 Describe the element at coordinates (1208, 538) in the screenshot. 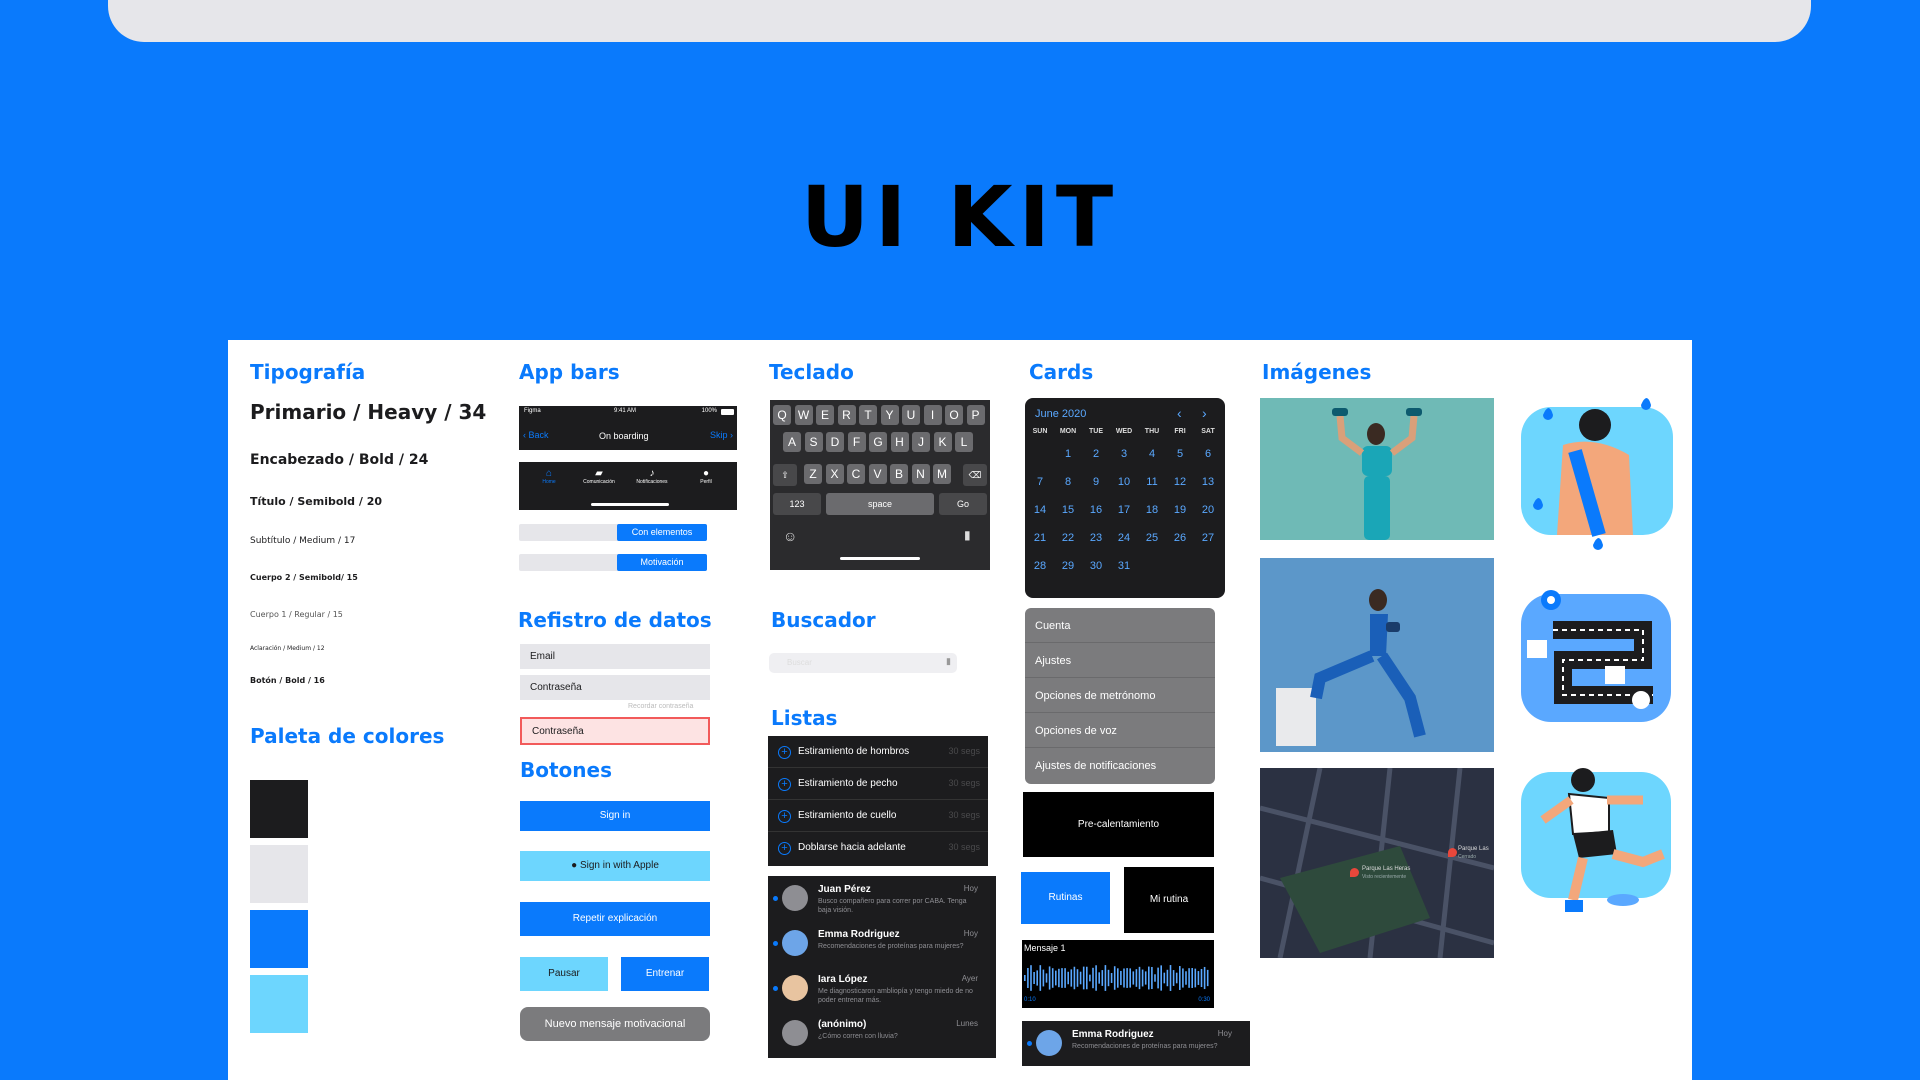

I see `calendar-day: 27` at that location.